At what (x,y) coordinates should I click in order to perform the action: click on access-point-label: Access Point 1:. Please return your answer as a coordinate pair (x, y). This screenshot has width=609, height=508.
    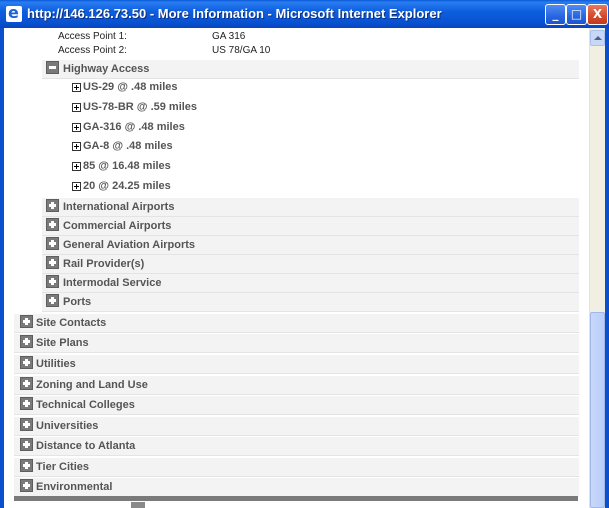
    Looking at the image, I should click on (92, 36).